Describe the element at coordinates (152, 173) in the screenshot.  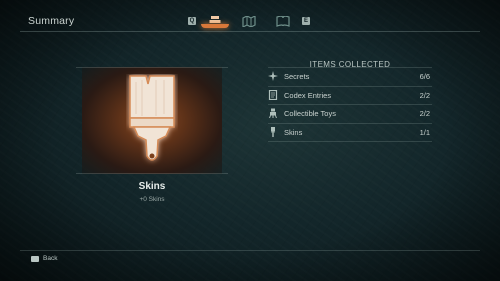
I see `showcase-divider-bottom` at that location.